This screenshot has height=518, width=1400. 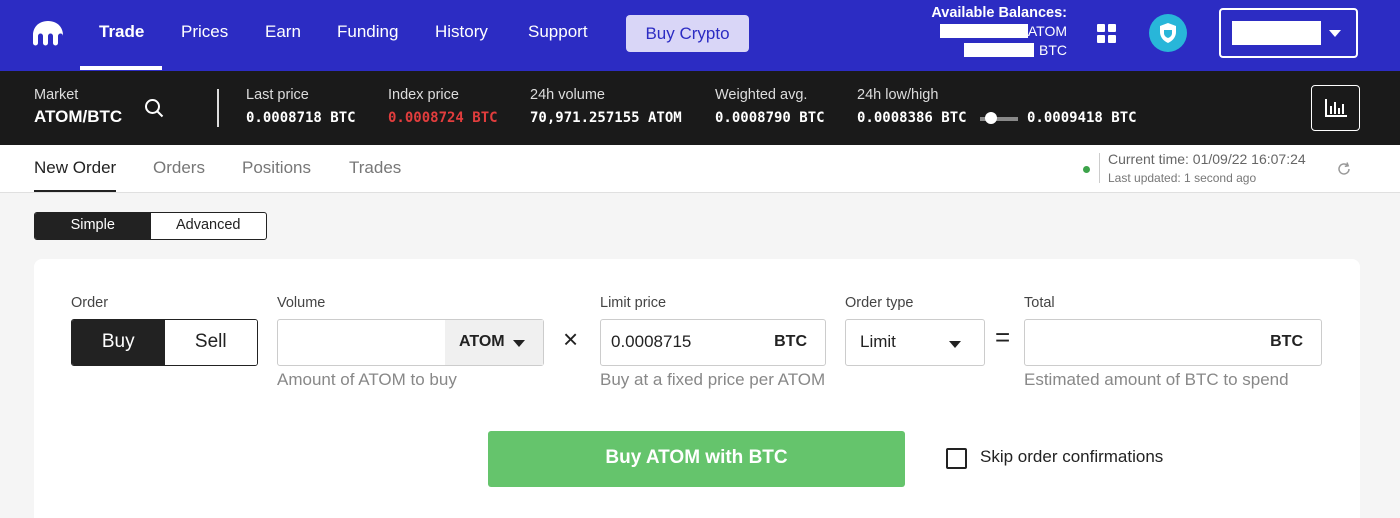 I want to click on refresh-icon, so click(x=1344, y=169).